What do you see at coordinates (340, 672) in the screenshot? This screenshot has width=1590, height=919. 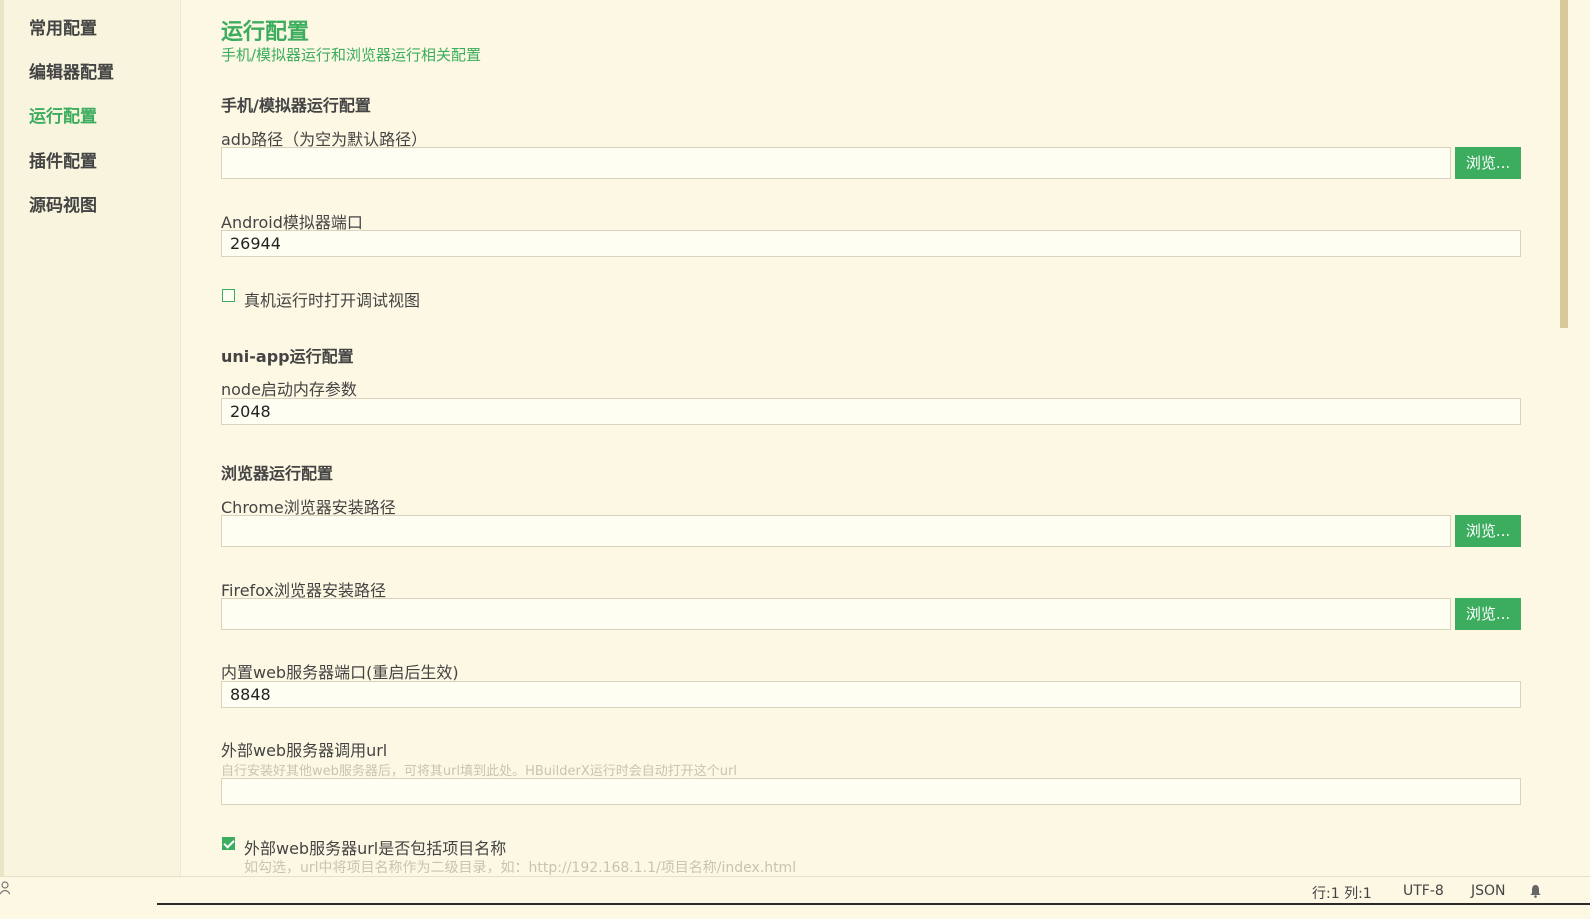 I see `web-port-label: 内置web服务器端口(重启后生效)` at bounding box center [340, 672].